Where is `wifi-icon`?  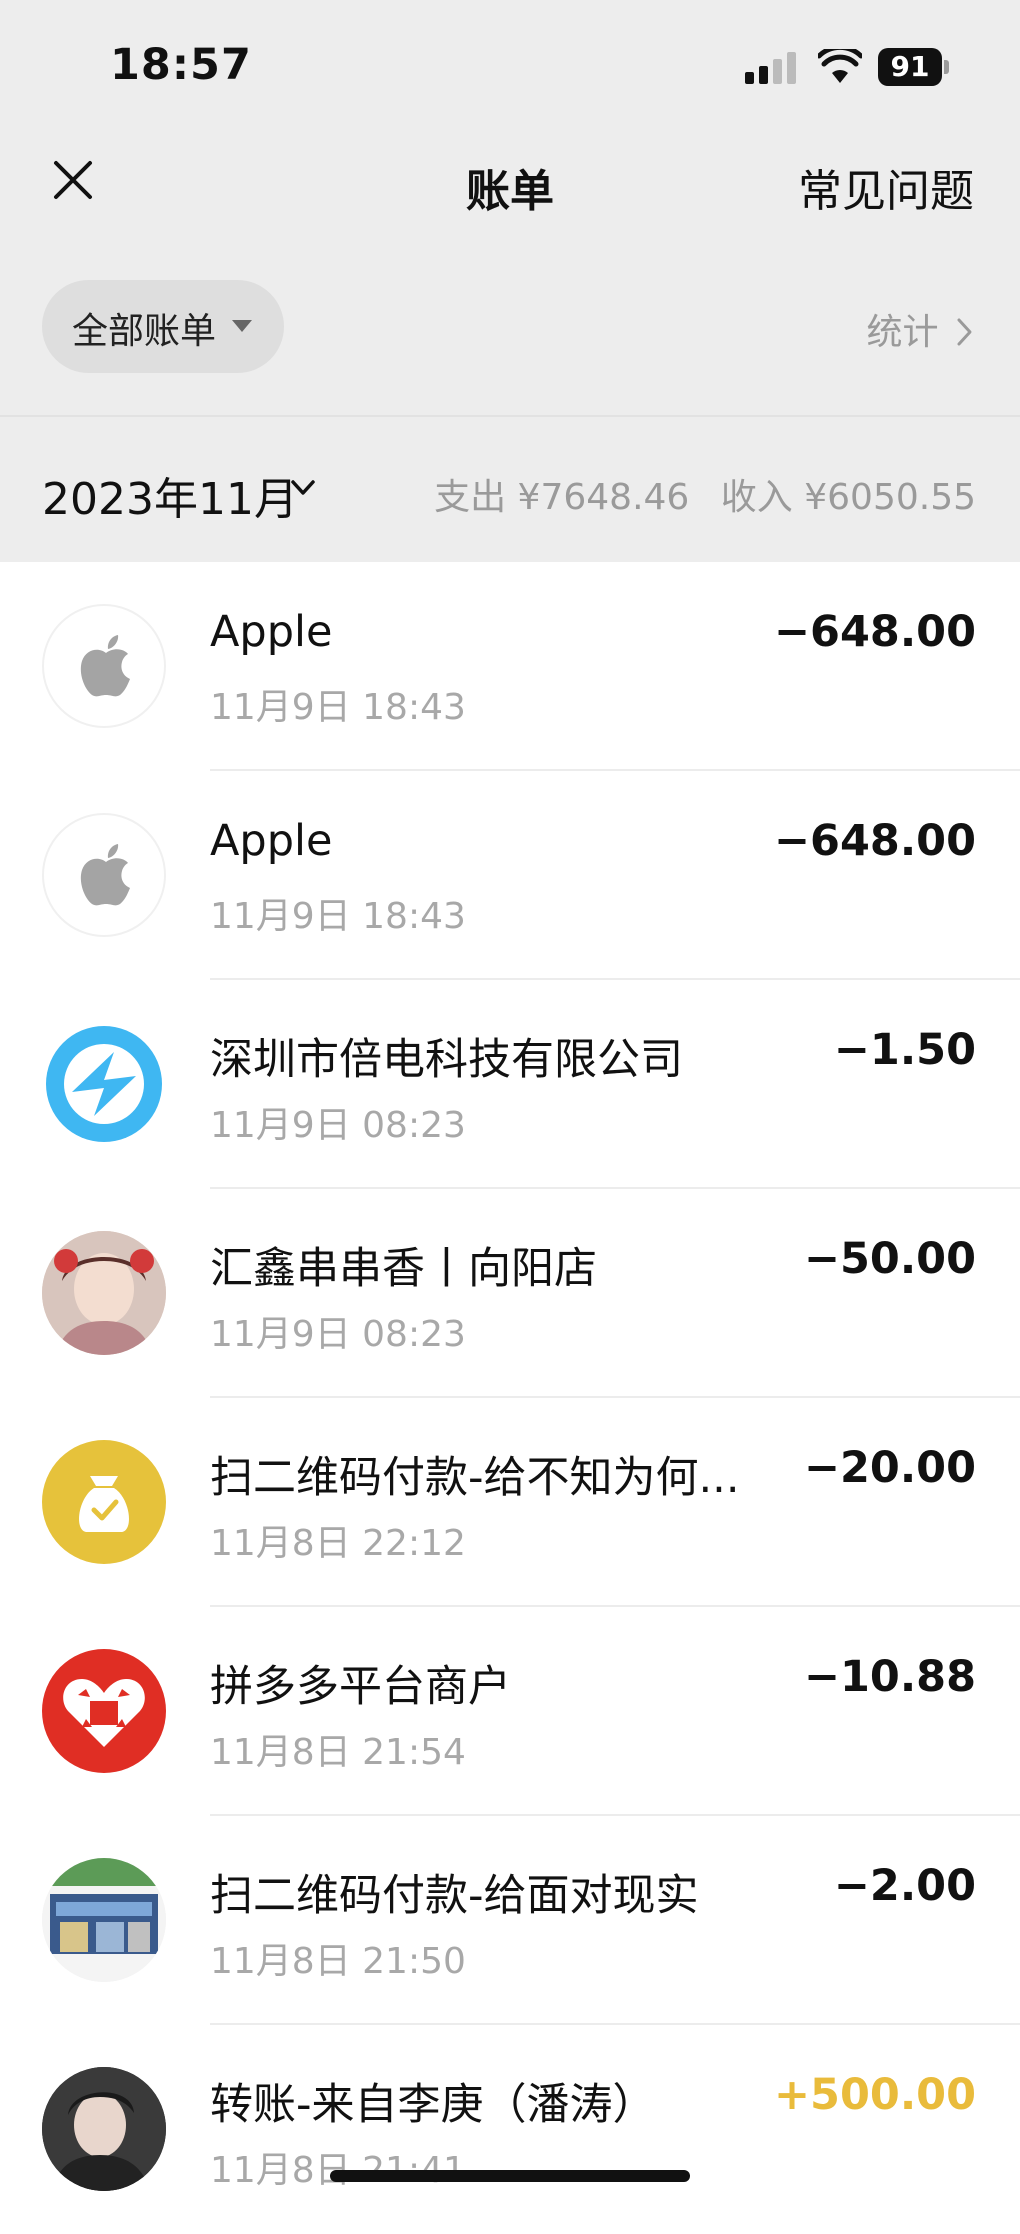 wifi-icon is located at coordinates (840, 66).